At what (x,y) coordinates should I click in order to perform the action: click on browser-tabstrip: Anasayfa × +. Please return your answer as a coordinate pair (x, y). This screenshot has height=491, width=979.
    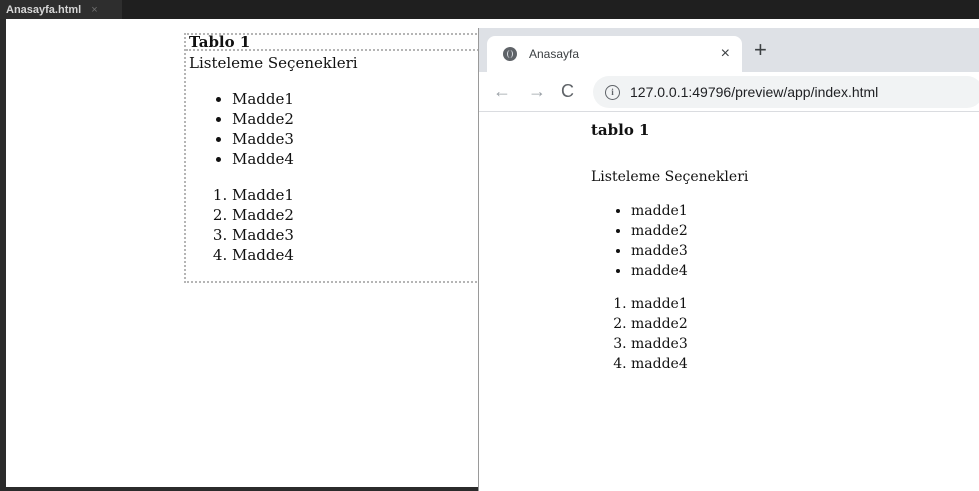
    Looking at the image, I should click on (729, 50).